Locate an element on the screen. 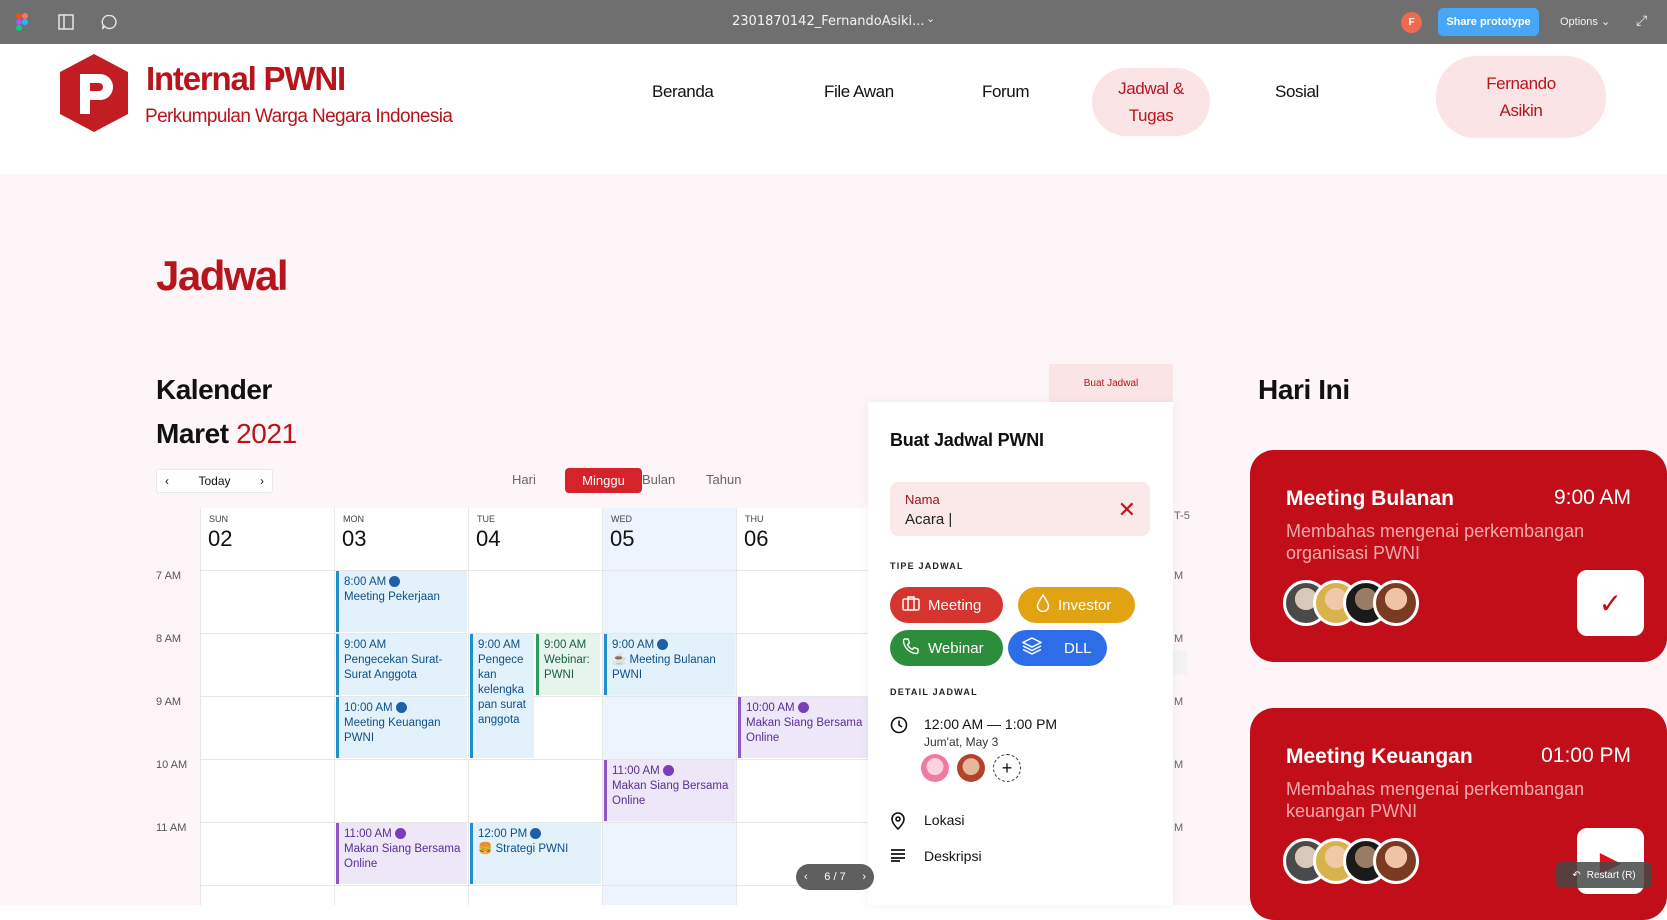  day-label: THU is located at coordinates (754, 519).